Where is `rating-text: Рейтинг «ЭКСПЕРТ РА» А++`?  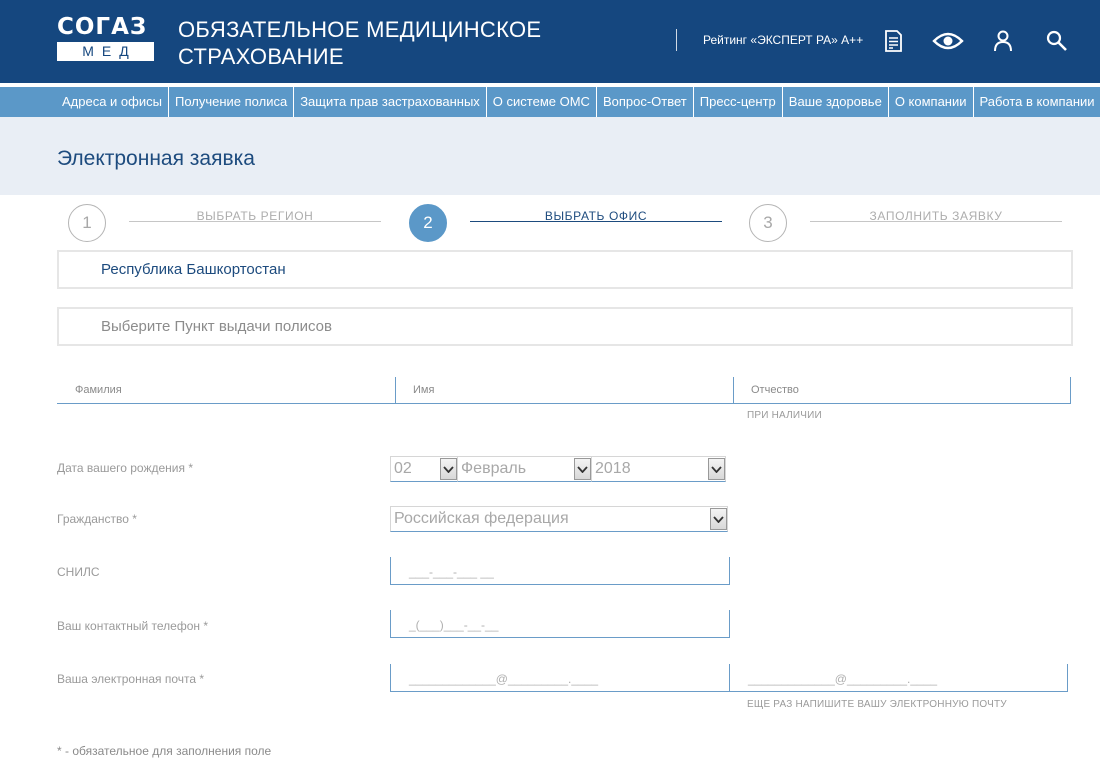 rating-text: Рейтинг «ЭКСПЕРТ РА» А++ is located at coordinates (783, 40).